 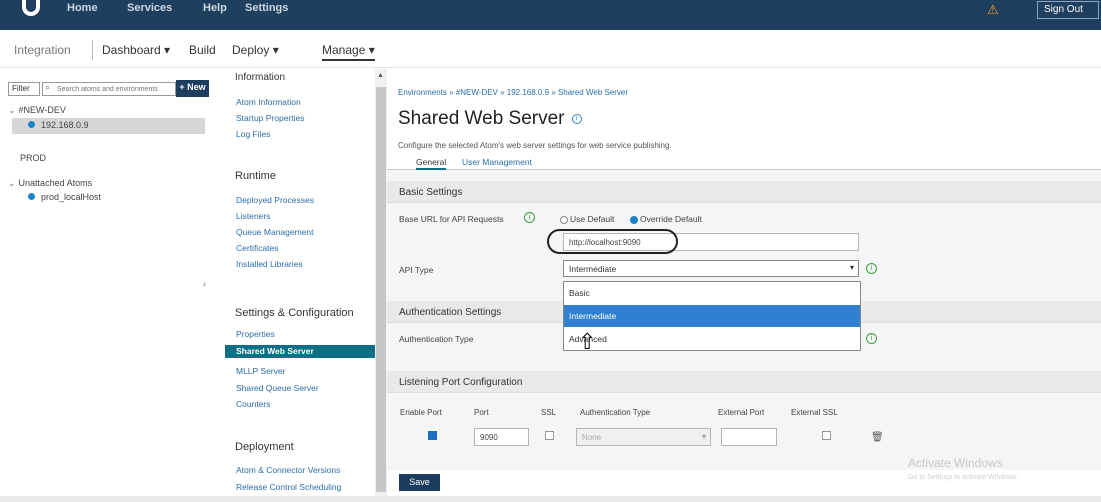 I want to click on menu-scrollbar: ▲, so click(x=381, y=285).